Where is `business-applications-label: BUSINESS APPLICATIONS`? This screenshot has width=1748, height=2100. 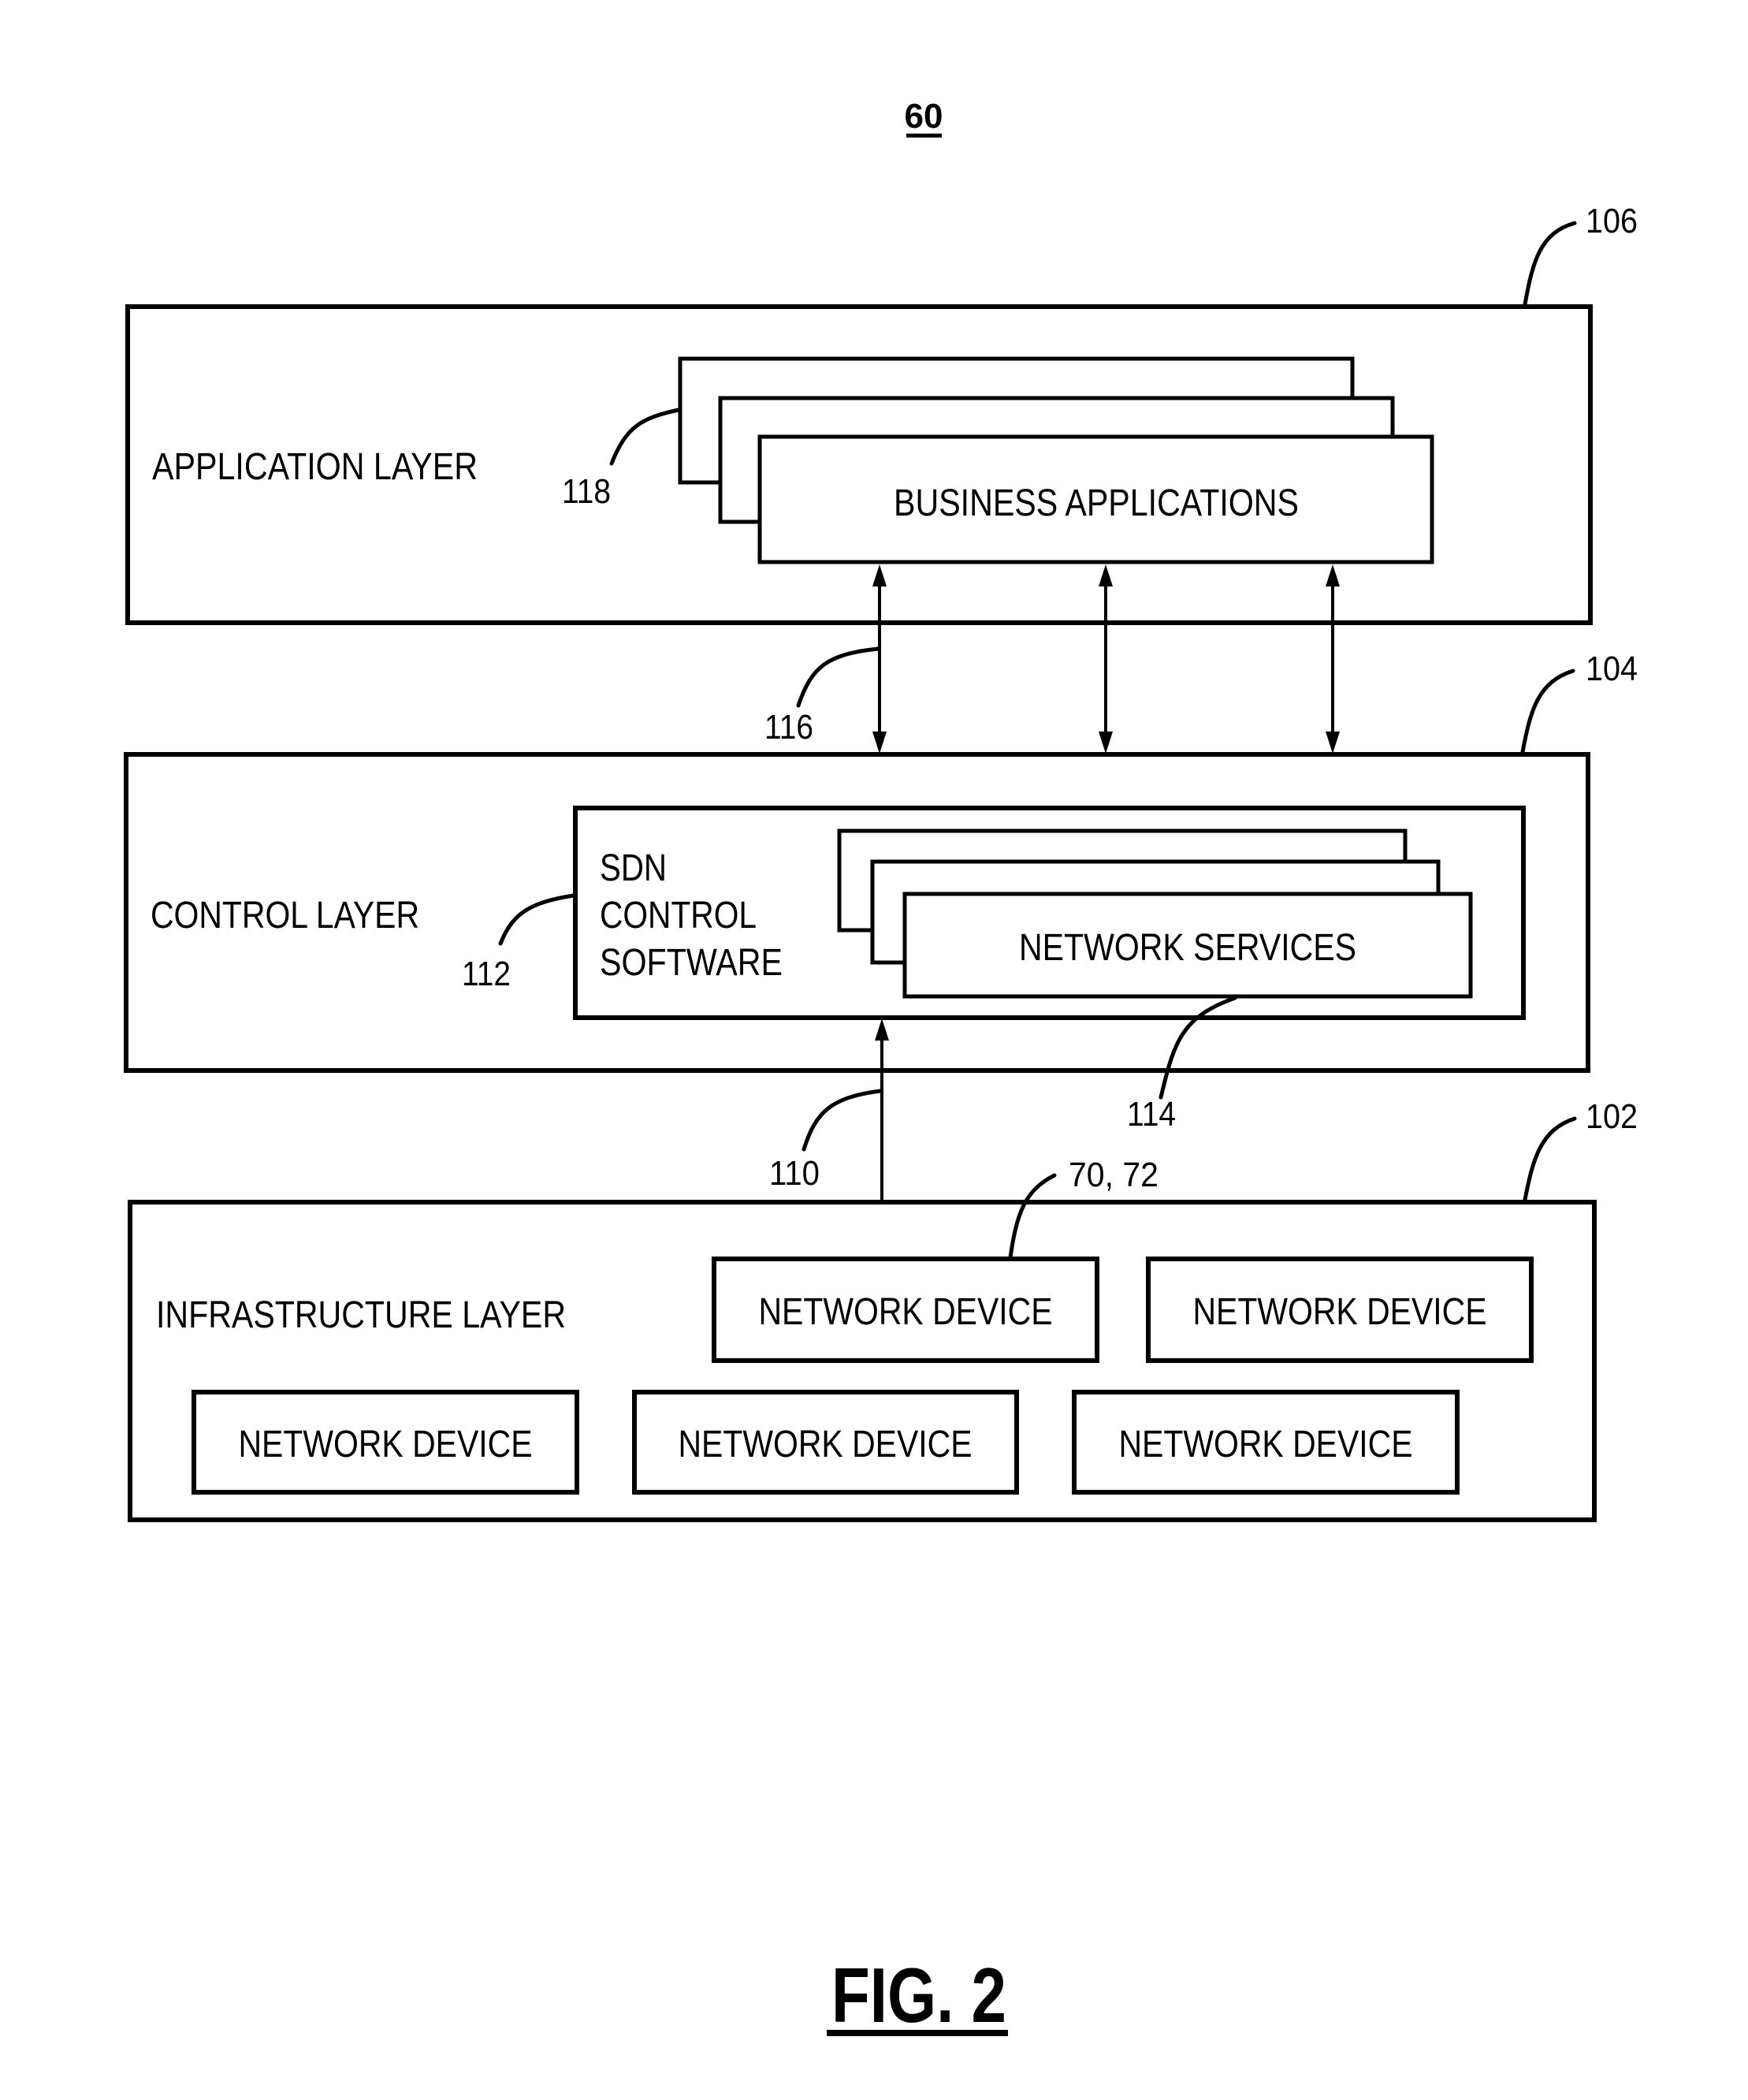 business-applications-label: BUSINESS APPLICATIONS is located at coordinates (1096, 503).